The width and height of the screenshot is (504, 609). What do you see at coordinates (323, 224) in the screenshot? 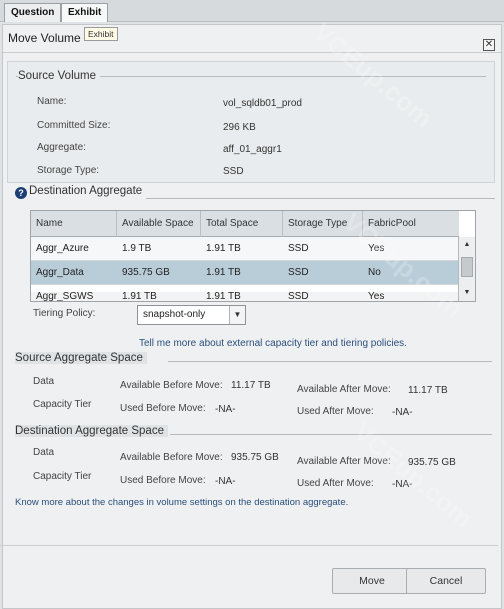
I see `col-storage-type: Storage Type` at bounding box center [323, 224].